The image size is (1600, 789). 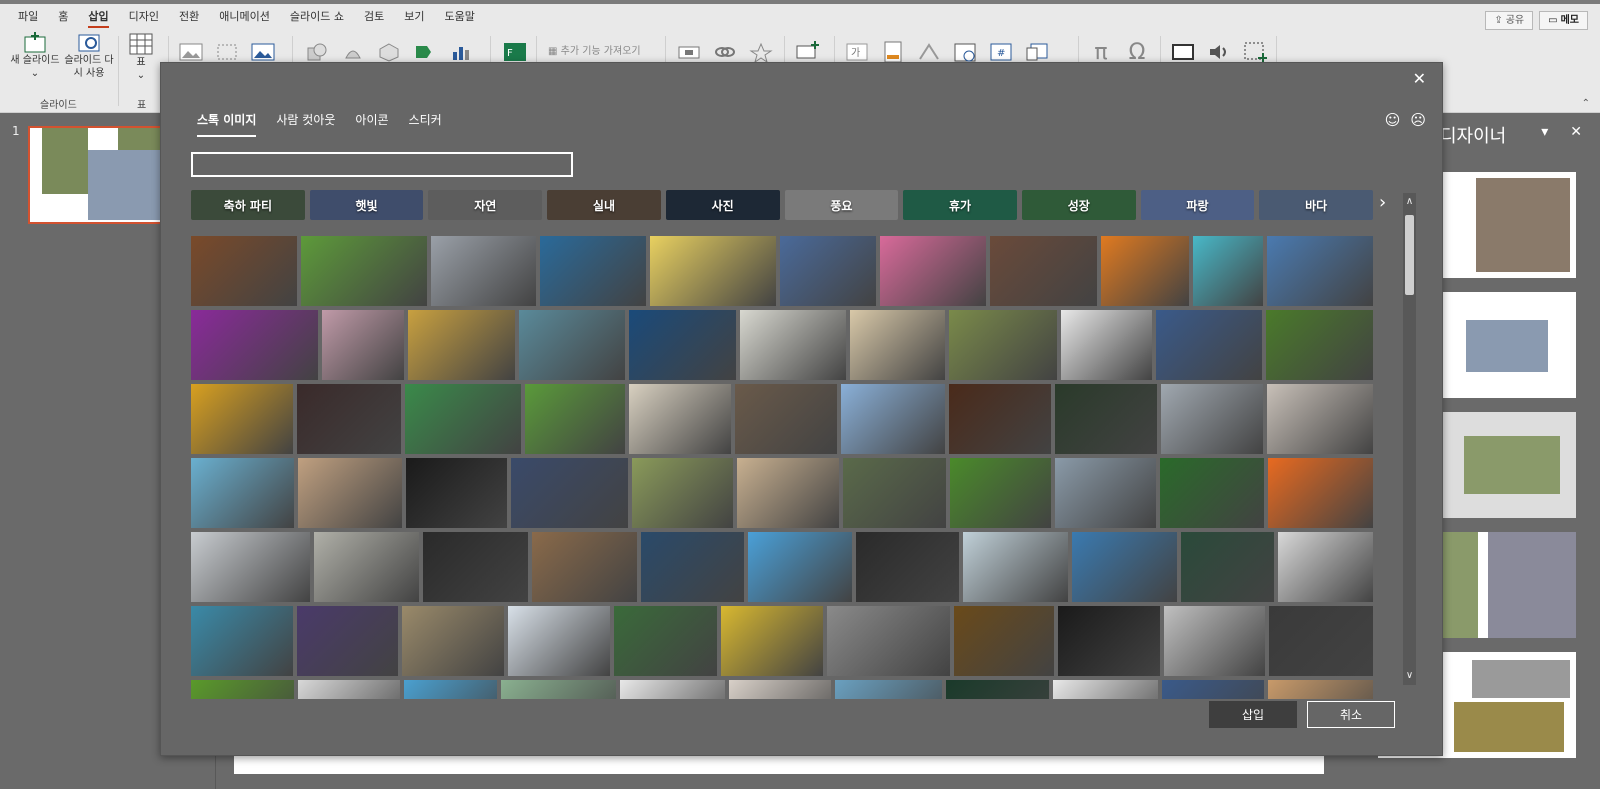 I want to click on pane-options-icon: ▾, so click(x=1544, y=132).